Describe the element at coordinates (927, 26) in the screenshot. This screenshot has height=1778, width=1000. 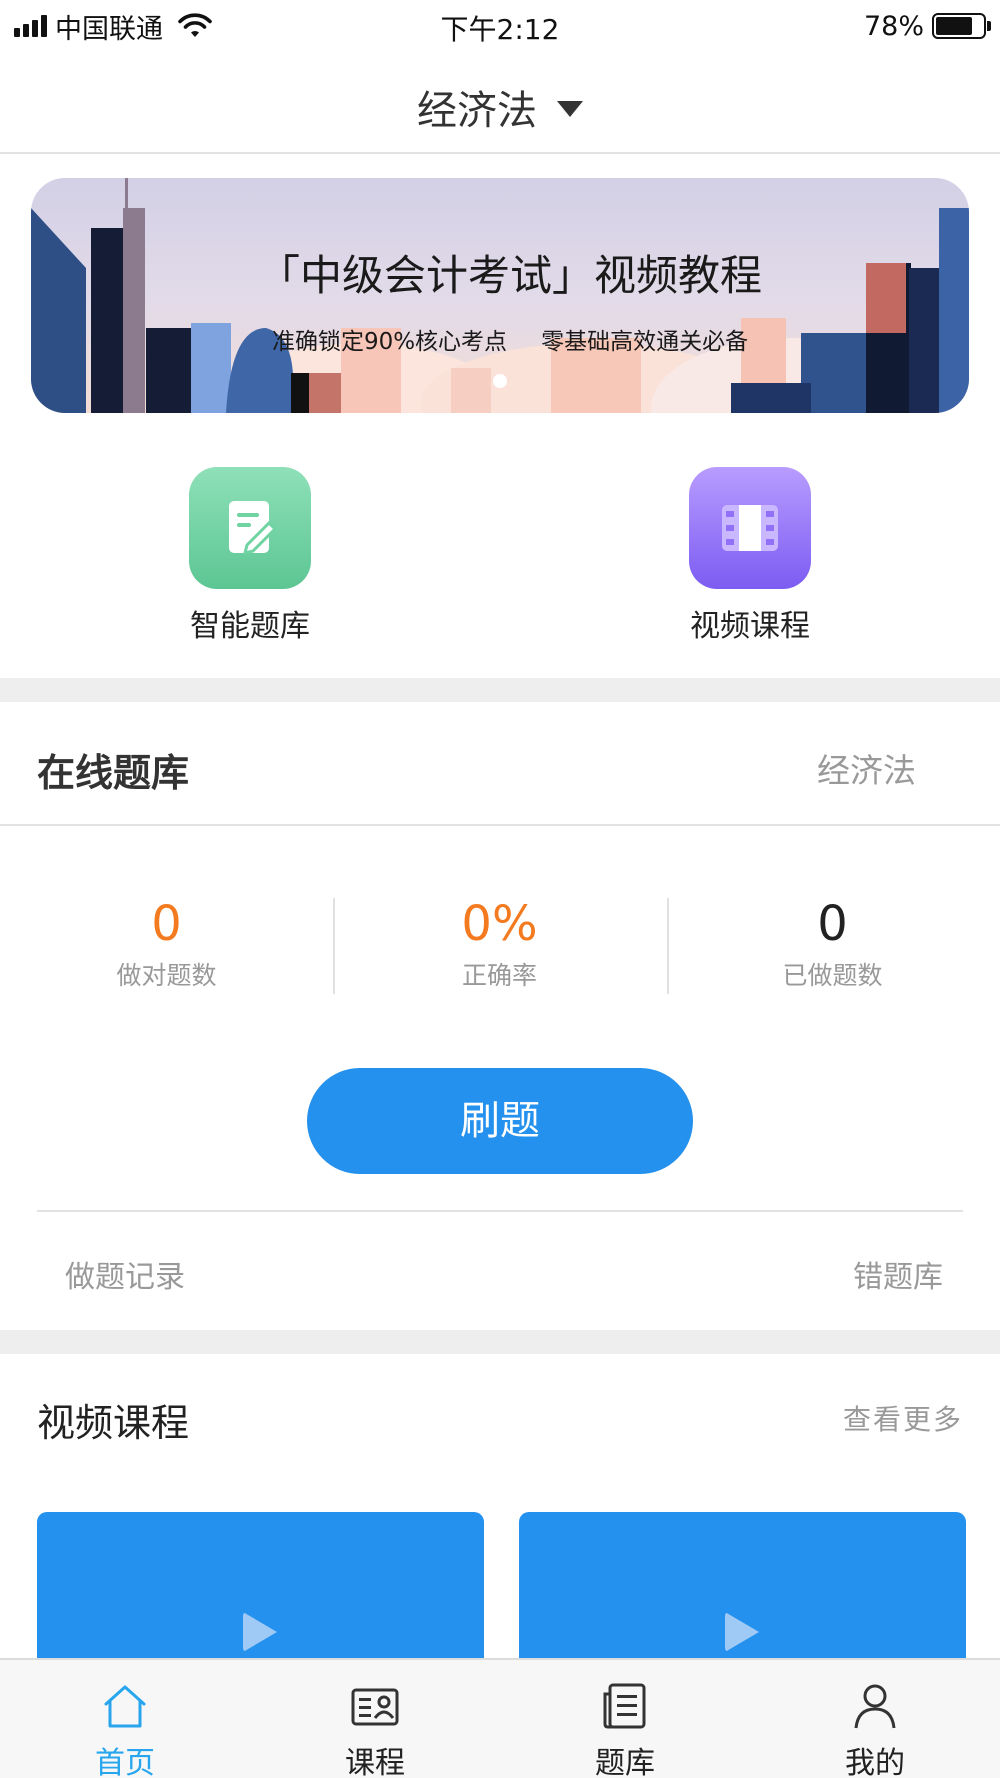
I see `status-right: 78%` at that location.